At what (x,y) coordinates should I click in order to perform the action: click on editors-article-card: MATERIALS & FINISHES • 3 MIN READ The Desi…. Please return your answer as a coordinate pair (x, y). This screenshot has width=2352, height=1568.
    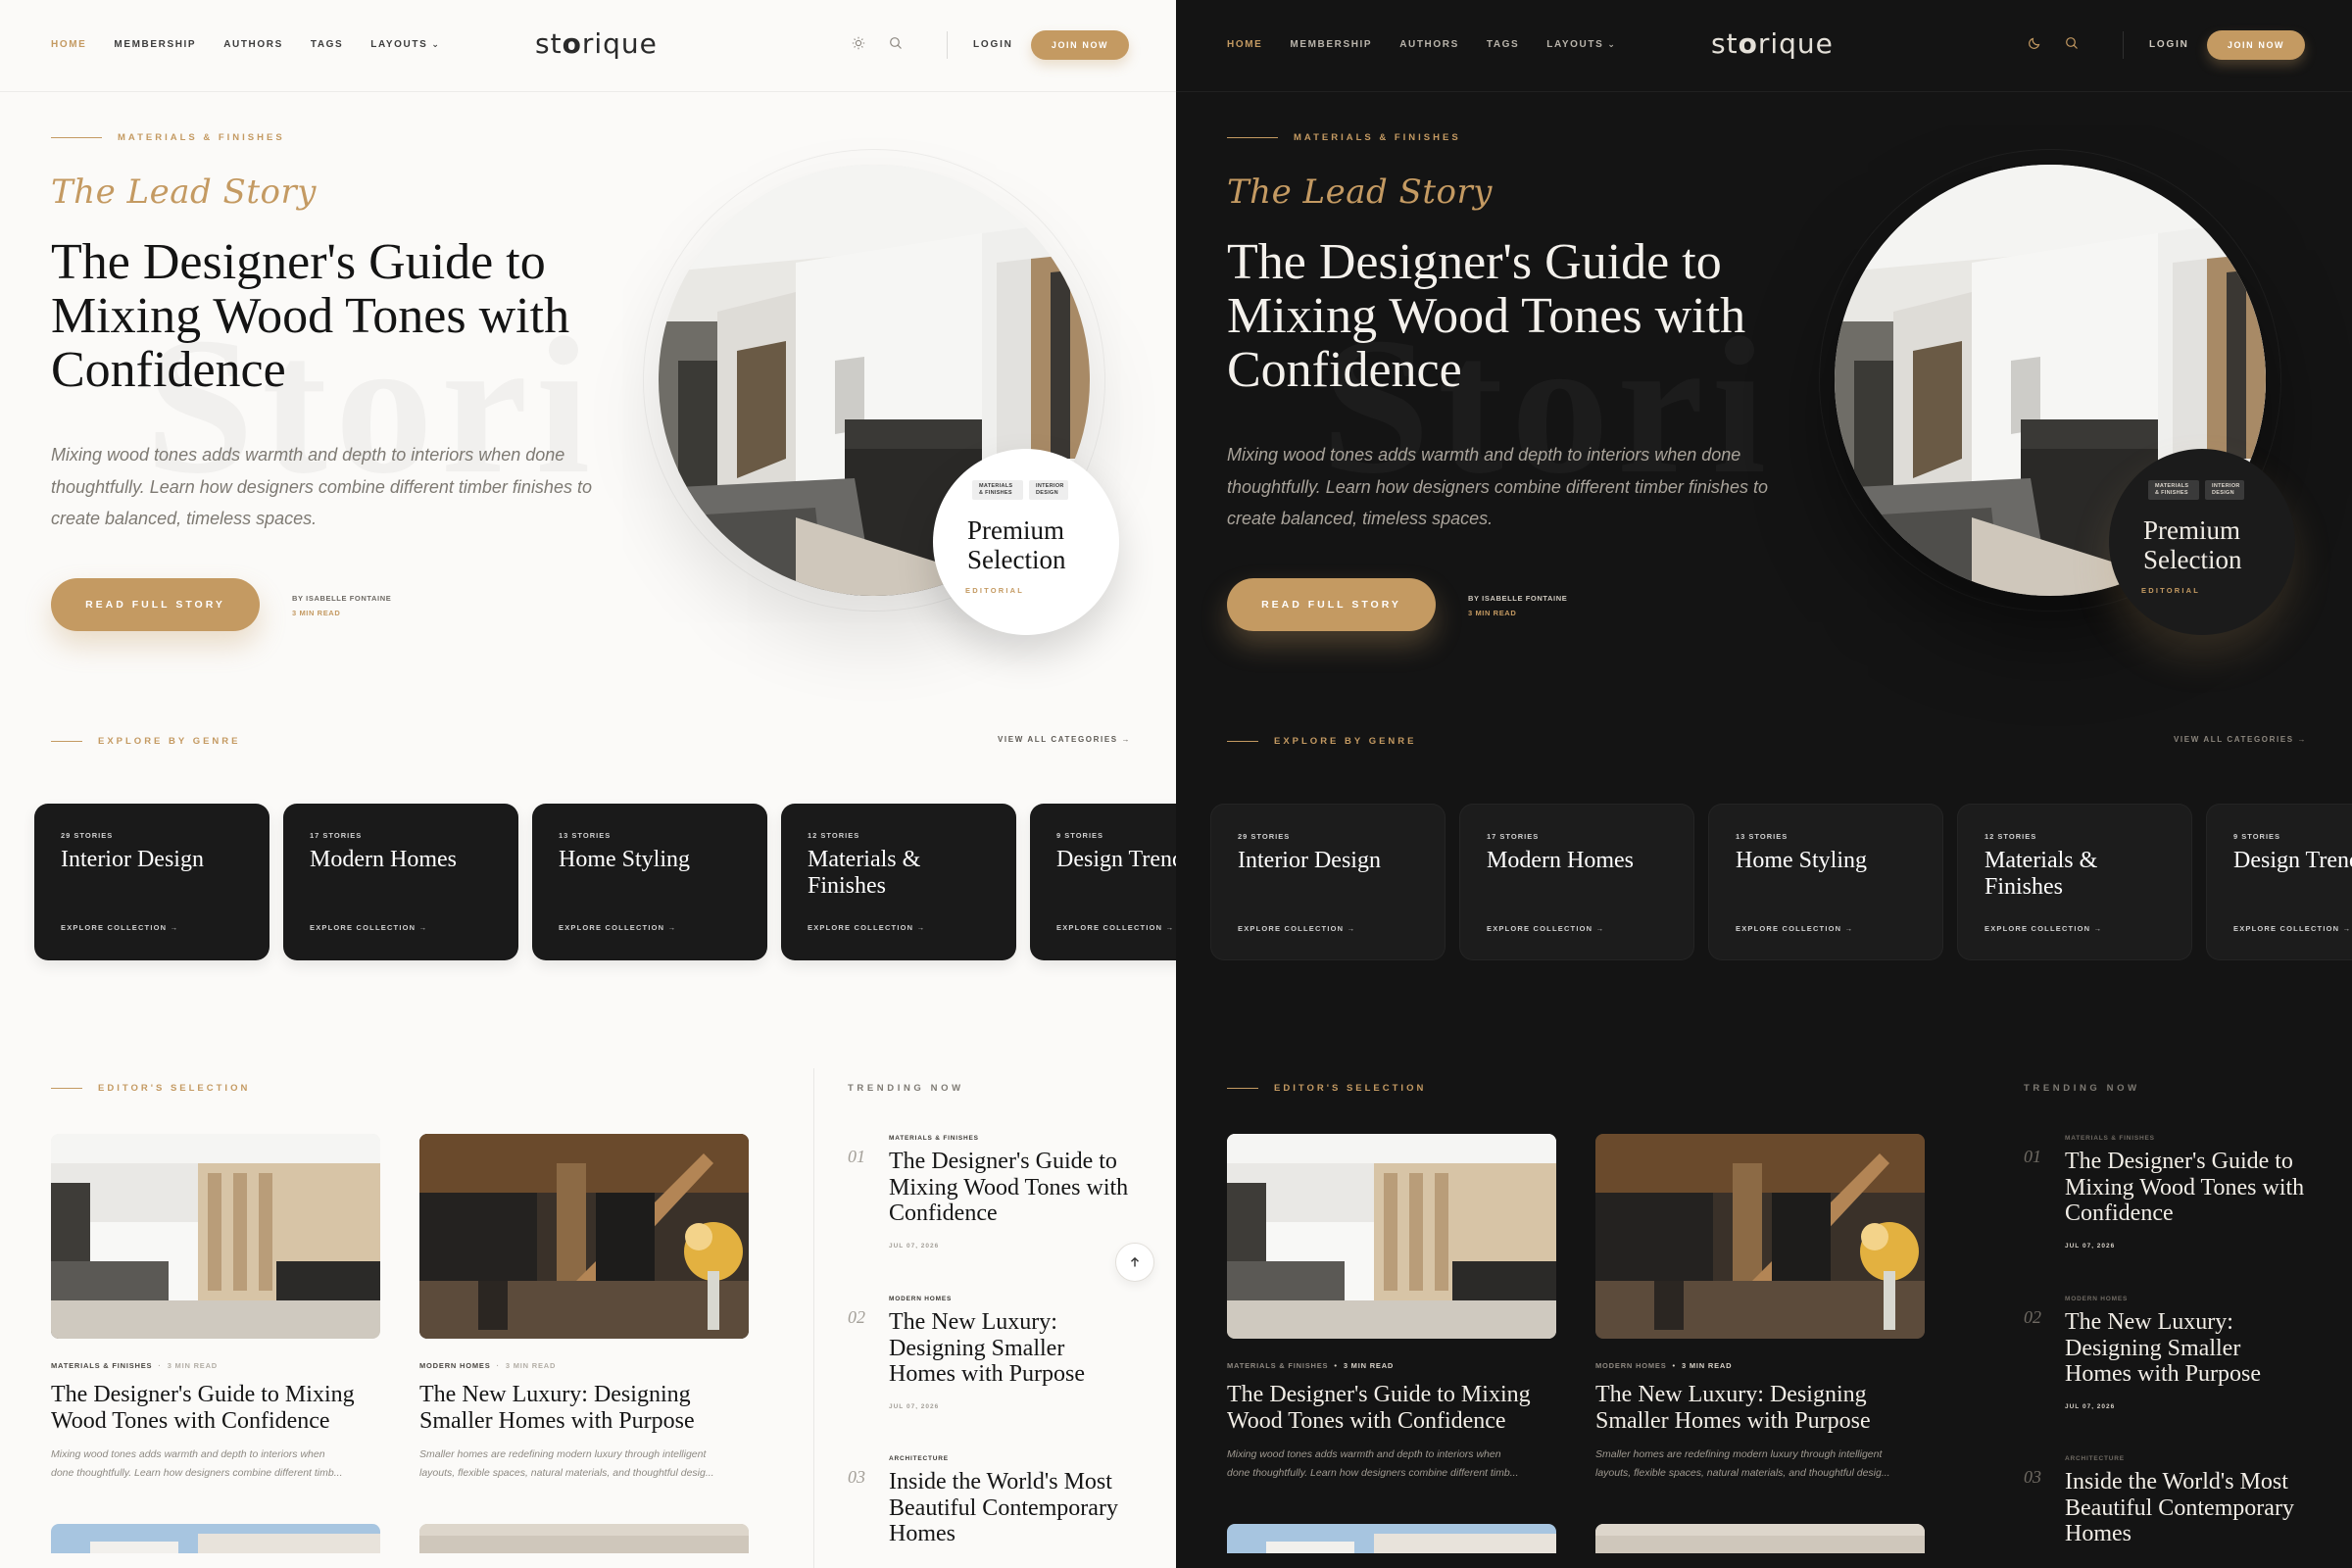
    Looking at the image, I should click on (1391, 1308).